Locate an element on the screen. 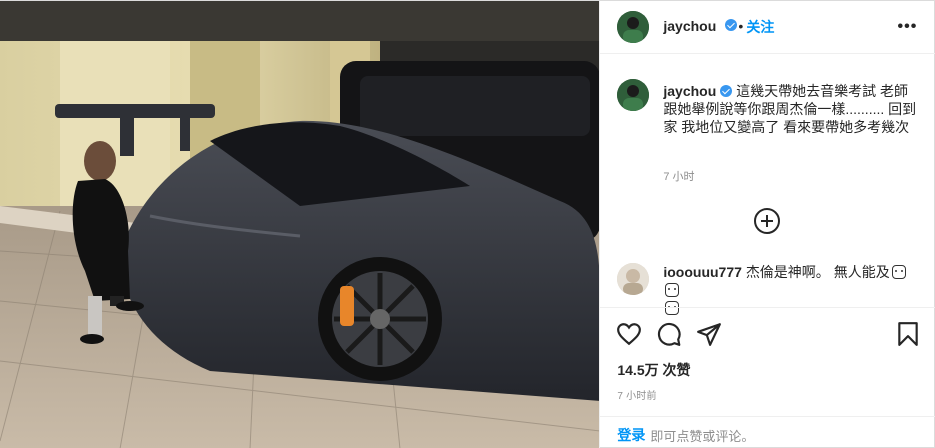 The width and height of the screenshot is (935, 448). caption-timestamp: 7 小时 is located at coordinates (678, 176).